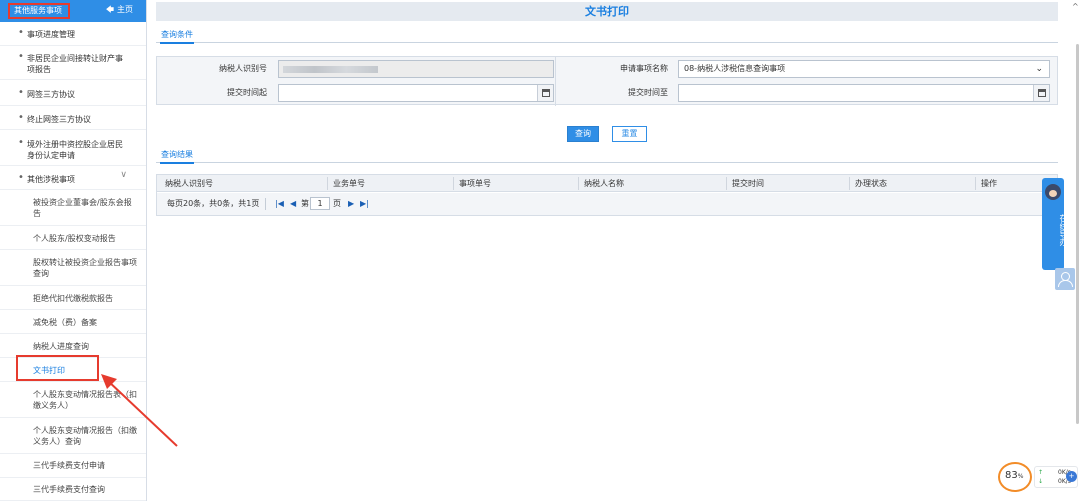 The image size is (1080, 501). I want to click on submit-from-input, so click(416, 93).